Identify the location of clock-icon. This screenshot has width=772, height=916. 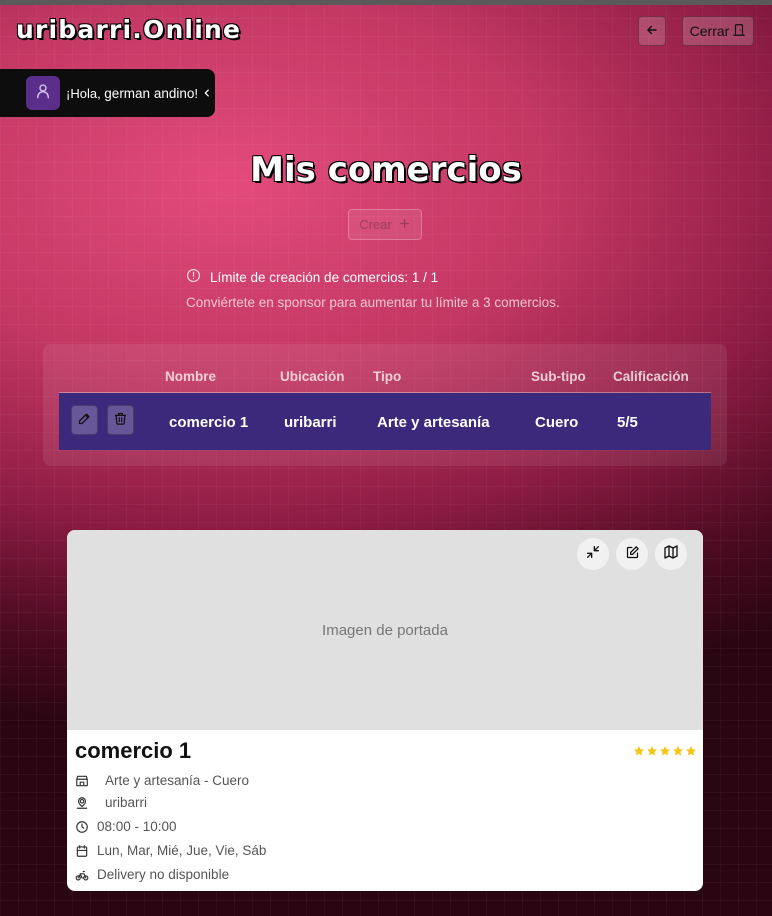
(82, 827).